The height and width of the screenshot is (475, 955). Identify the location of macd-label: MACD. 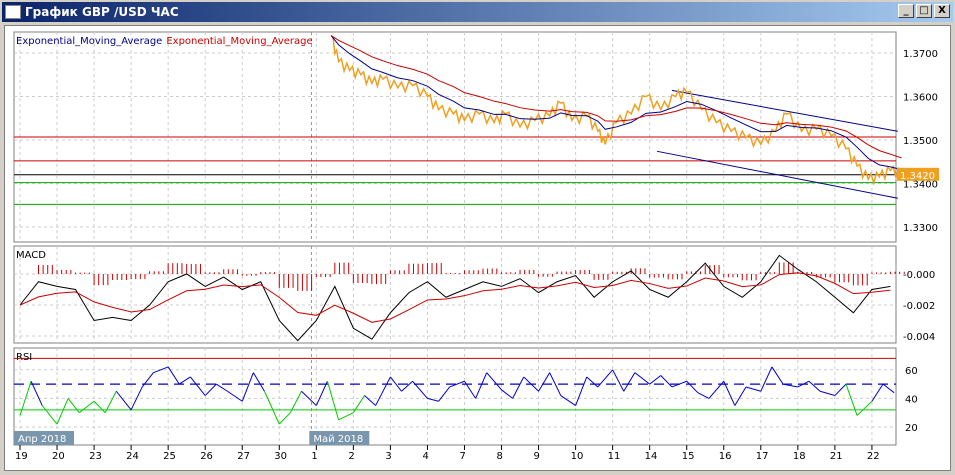
(31, 255).